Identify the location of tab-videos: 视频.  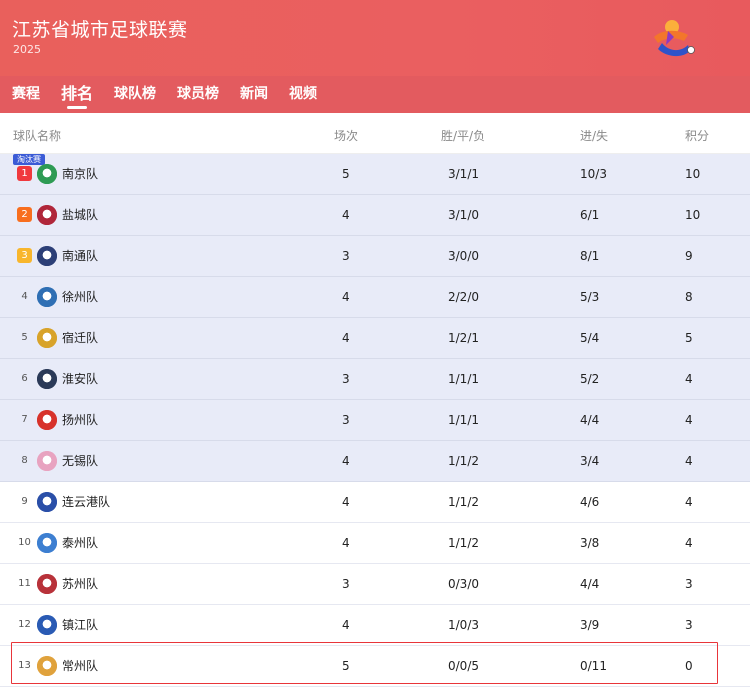
(303, 94).